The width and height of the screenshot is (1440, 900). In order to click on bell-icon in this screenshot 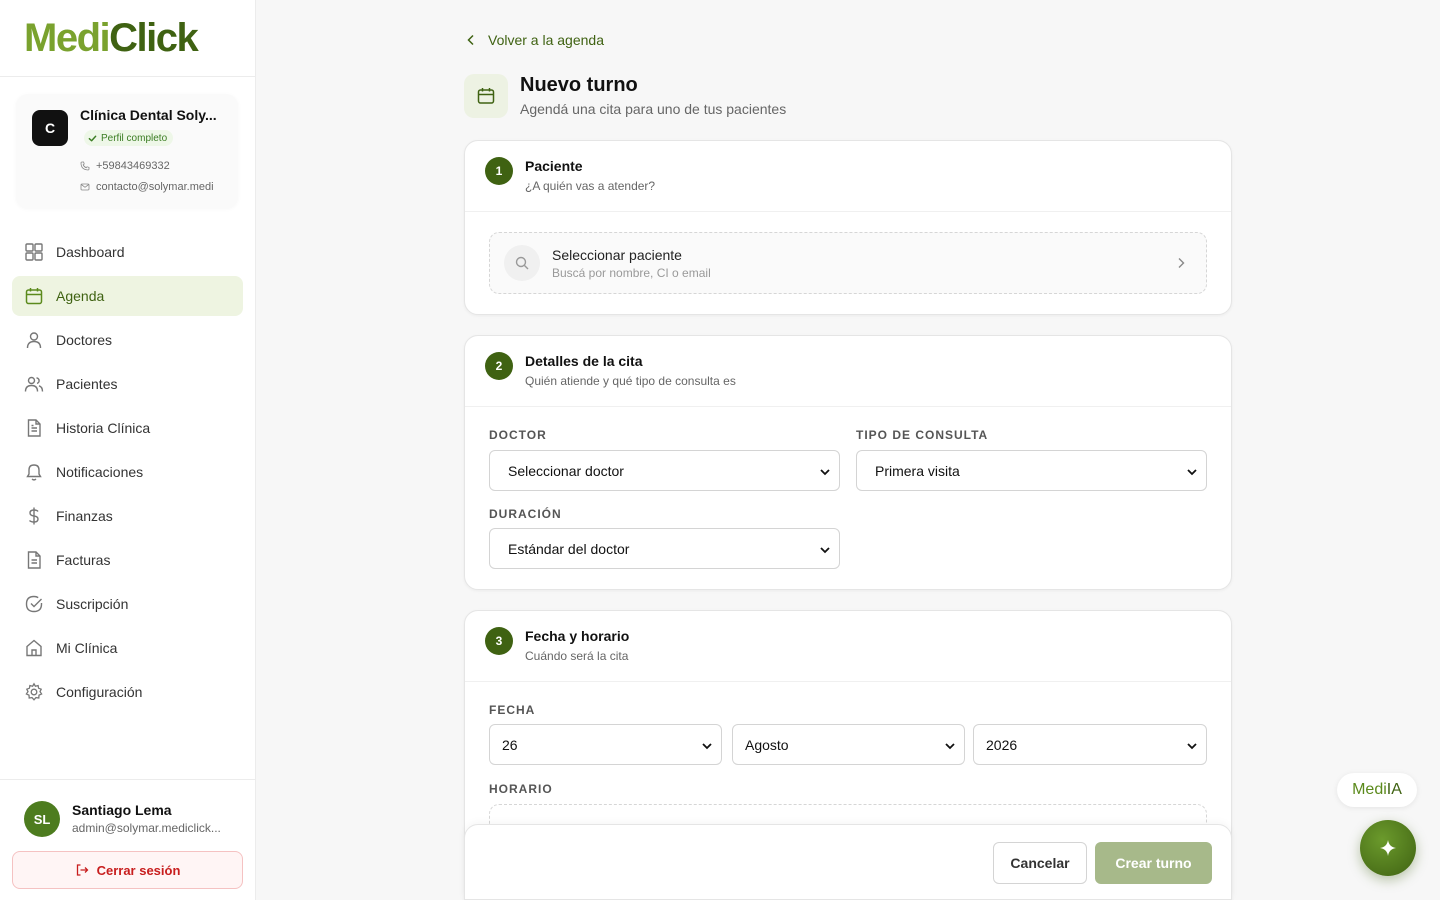, I will do `click(34, 472)`.